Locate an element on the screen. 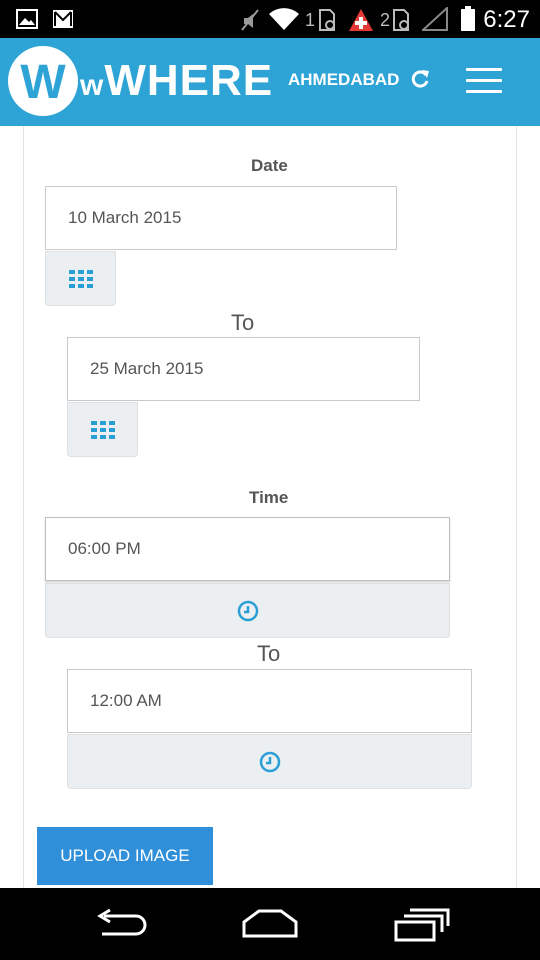 The width and height of the screenshot is (540, 960). system-nav-bar is located at coordinates (270, 924).